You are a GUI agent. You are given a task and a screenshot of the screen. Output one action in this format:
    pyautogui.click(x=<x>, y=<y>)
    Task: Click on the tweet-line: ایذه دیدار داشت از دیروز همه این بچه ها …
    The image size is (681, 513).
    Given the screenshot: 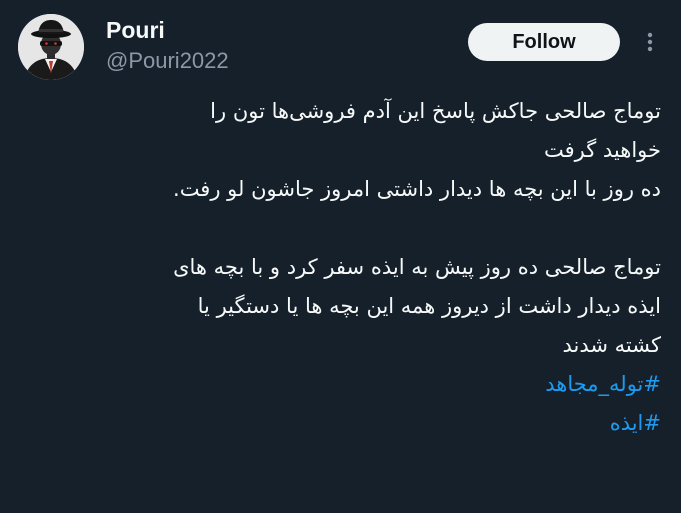 What is the action you would take?
    pyautogui.click(x=429, y=306)
    